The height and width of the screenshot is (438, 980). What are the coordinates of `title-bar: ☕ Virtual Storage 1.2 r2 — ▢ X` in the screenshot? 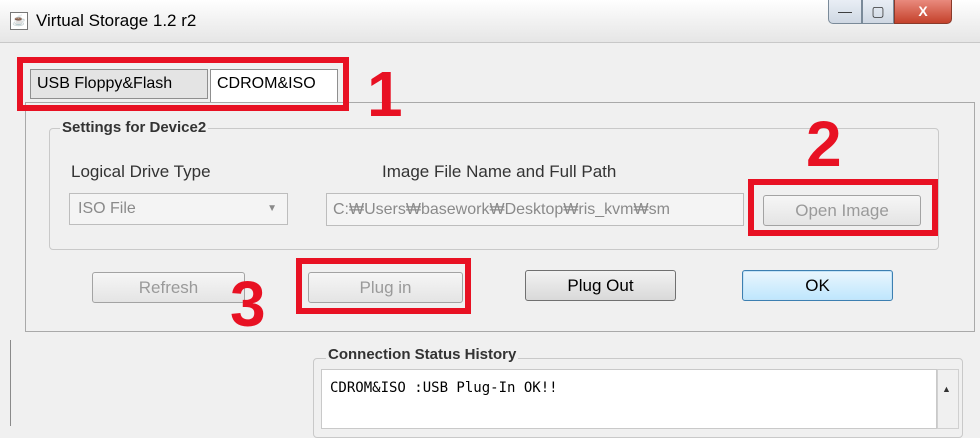 It's located at (490, 21).